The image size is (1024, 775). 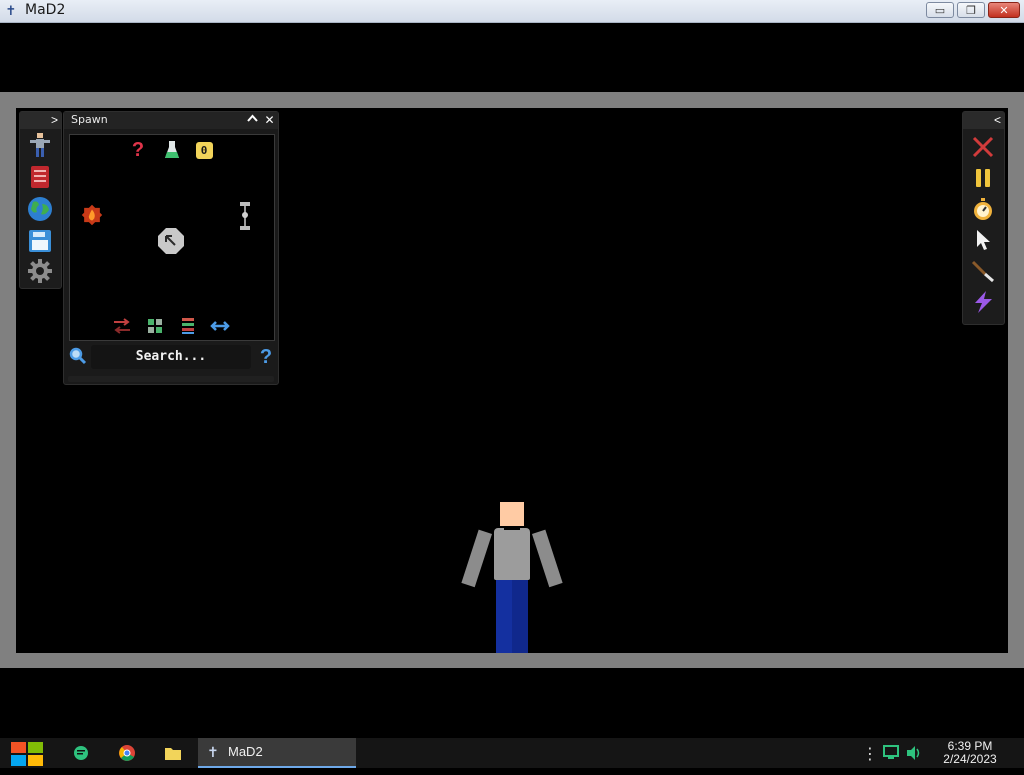 I want to click on system-clock: 6:39 PM 2/24/2023, so click(x=970, y=753).